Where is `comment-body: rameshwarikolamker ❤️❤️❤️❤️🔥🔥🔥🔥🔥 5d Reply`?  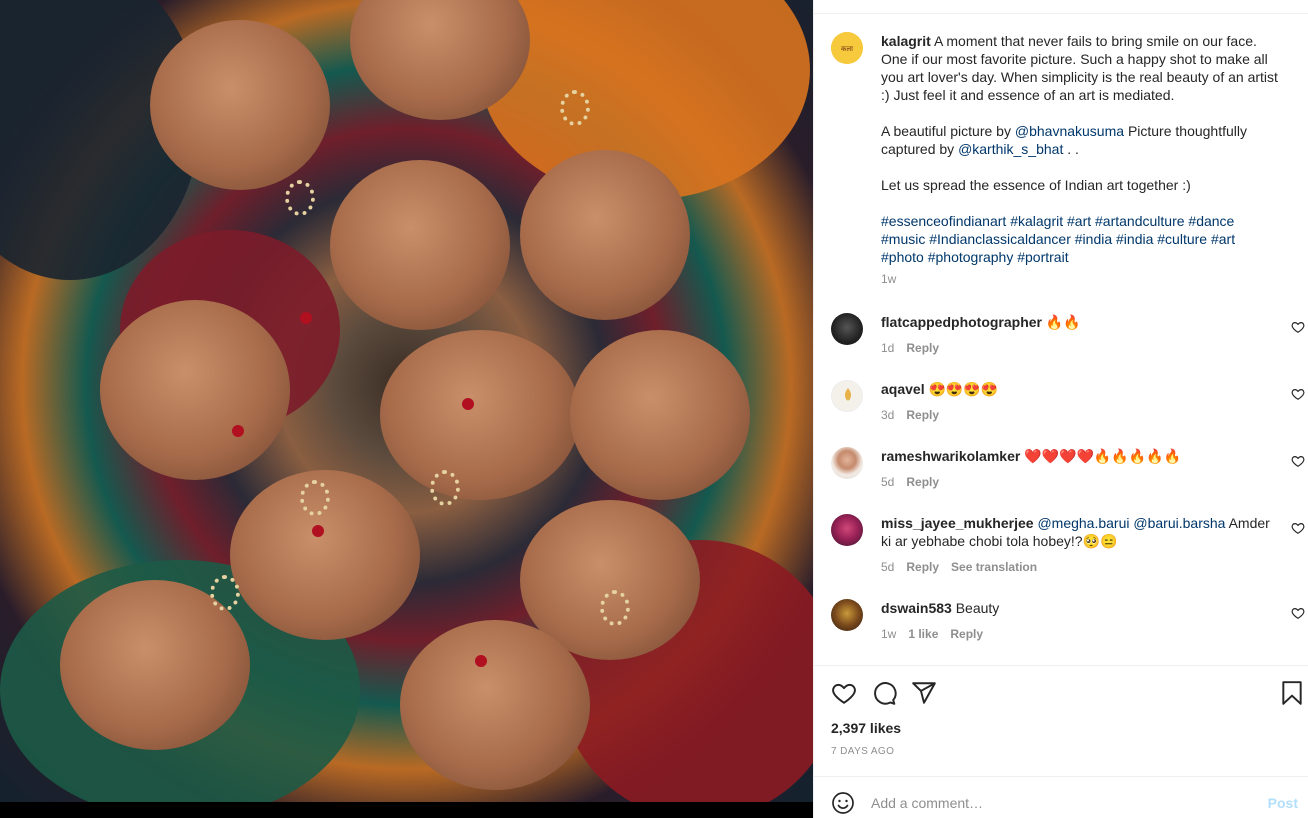 comment-body: rameshwarikolamker ❤️❤️❤️❤️🔥🔥🔥🔥🔥 5d Reply is located at coordinates (1081, 469).